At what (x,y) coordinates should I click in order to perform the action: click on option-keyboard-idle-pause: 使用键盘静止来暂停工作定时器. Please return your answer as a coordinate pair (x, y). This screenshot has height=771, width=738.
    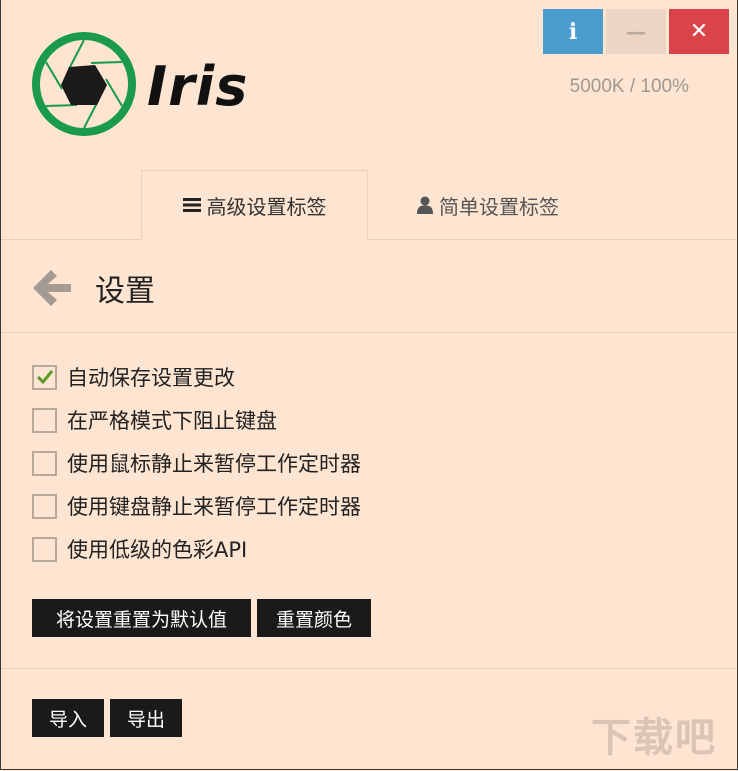
    Looking at the image, I should click on (196, 506).